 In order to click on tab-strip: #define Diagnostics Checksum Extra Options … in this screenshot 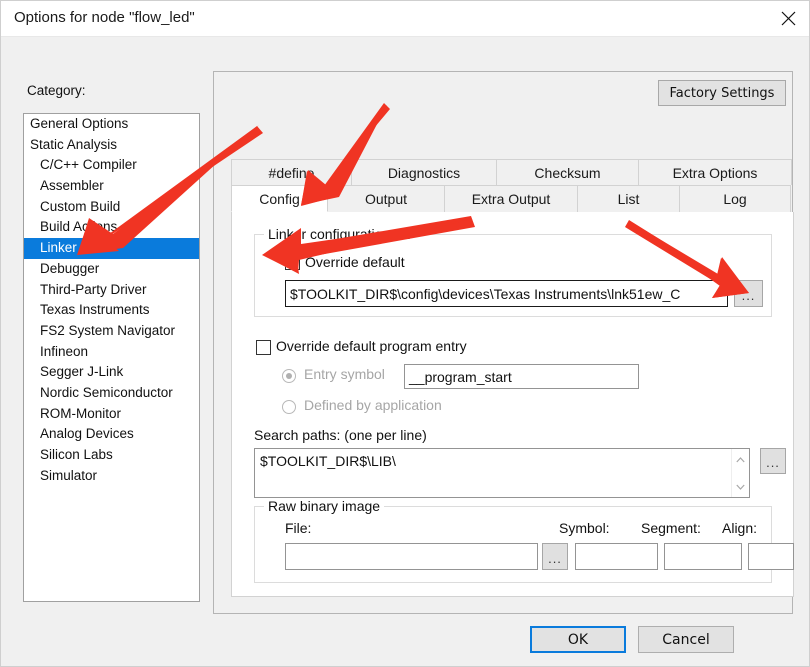, I will do `click(512, 185)`.